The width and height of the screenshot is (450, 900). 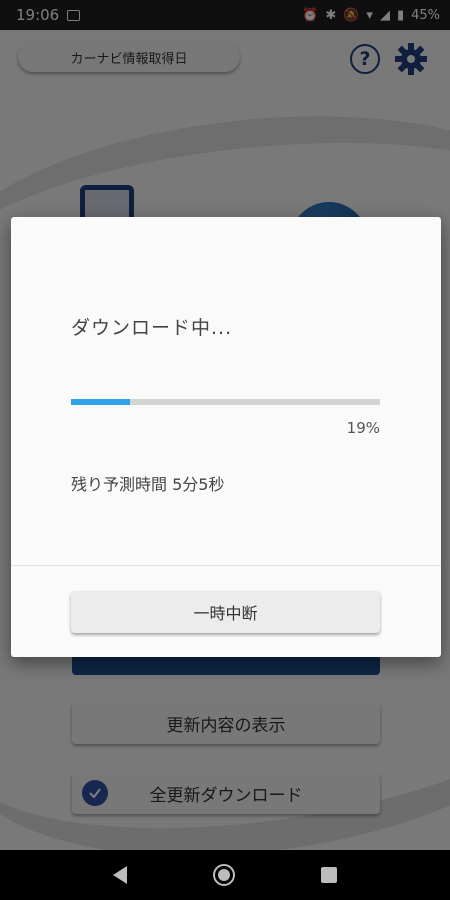 What do you see at coordinates (329, 875) in the screenshot?
I see `recents-icon` at bounding box center [329, 875].